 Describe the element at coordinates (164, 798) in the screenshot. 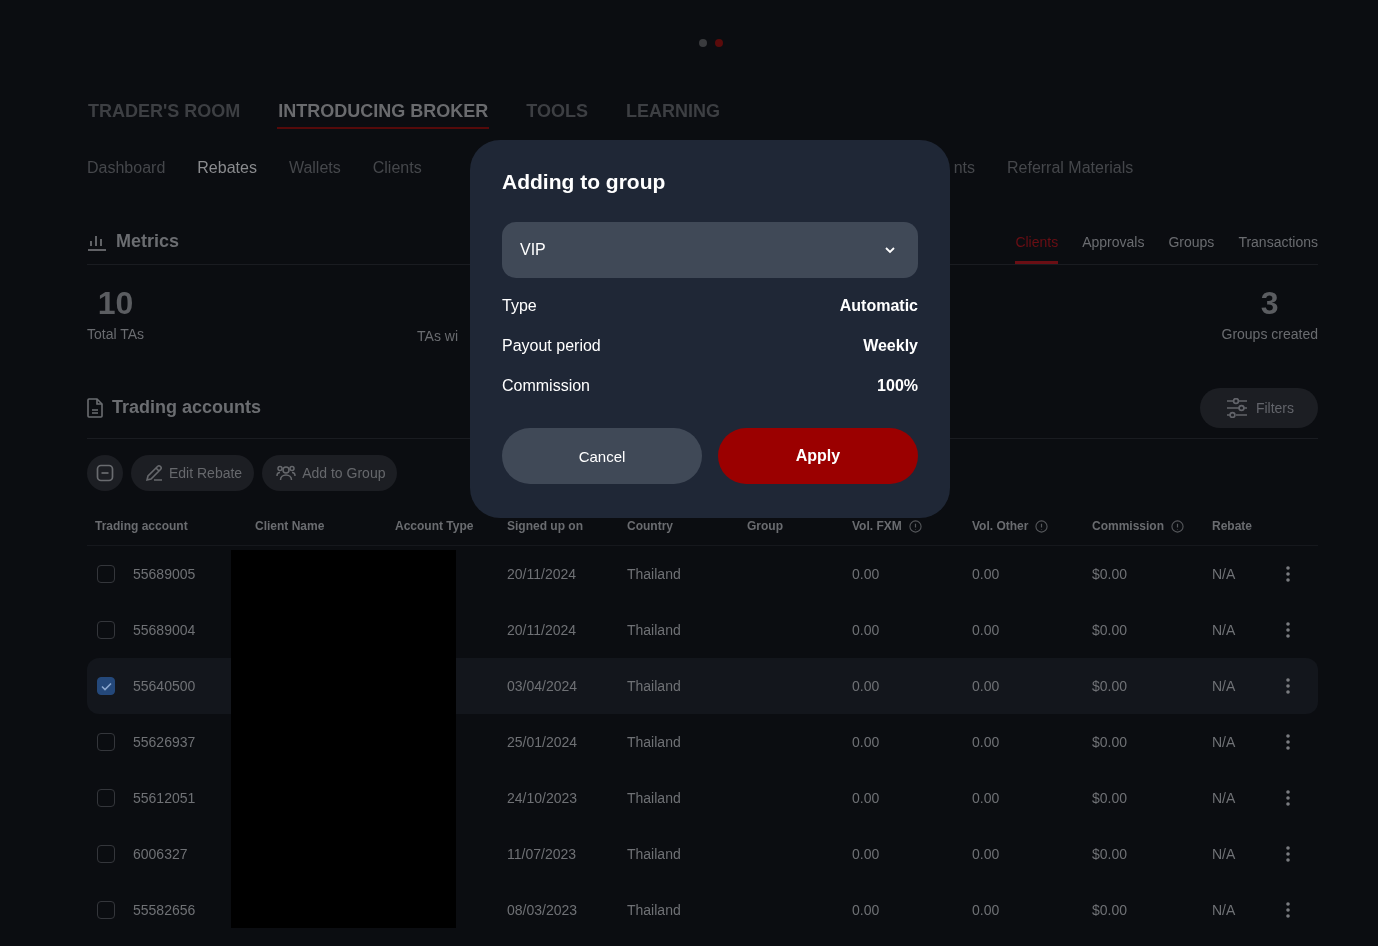

I see `table-cell: 55612051` at that location.